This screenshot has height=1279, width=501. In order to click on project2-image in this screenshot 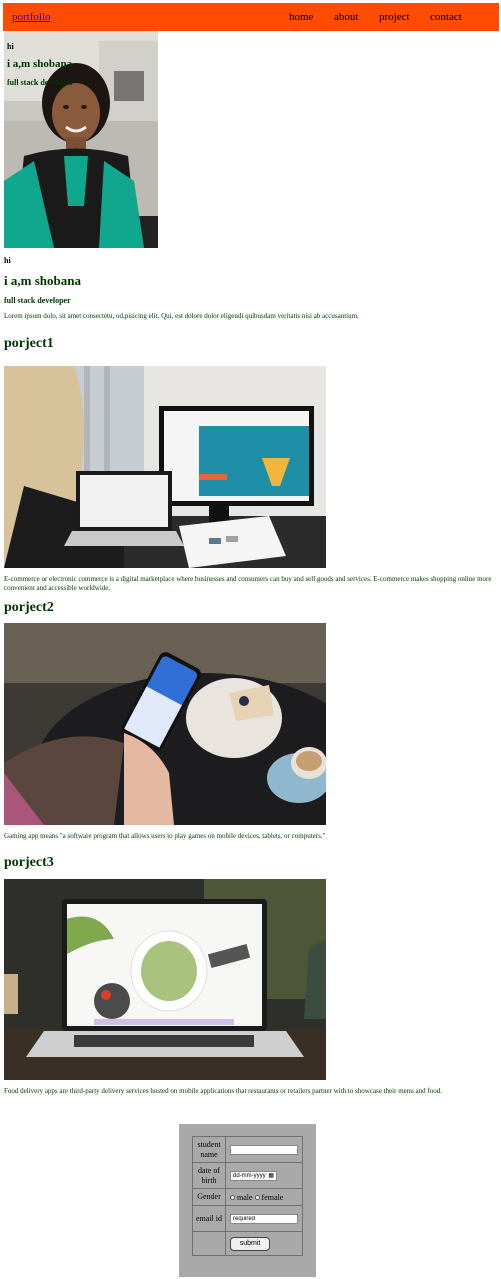, I will do `click(165, 724)`.